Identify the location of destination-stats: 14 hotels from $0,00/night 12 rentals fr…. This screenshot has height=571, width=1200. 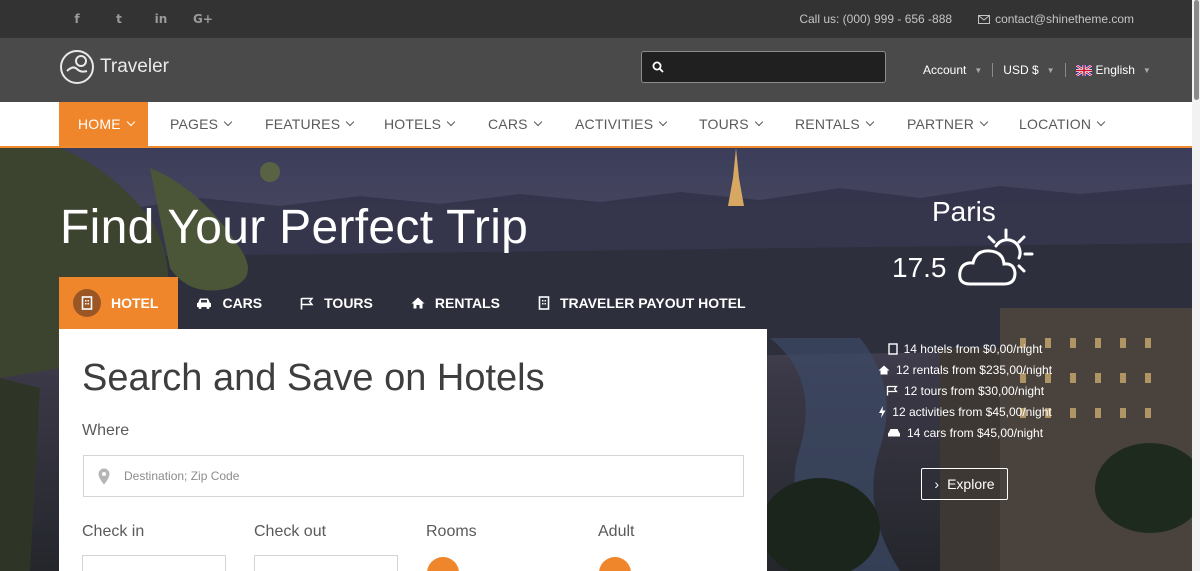
(965, 390).